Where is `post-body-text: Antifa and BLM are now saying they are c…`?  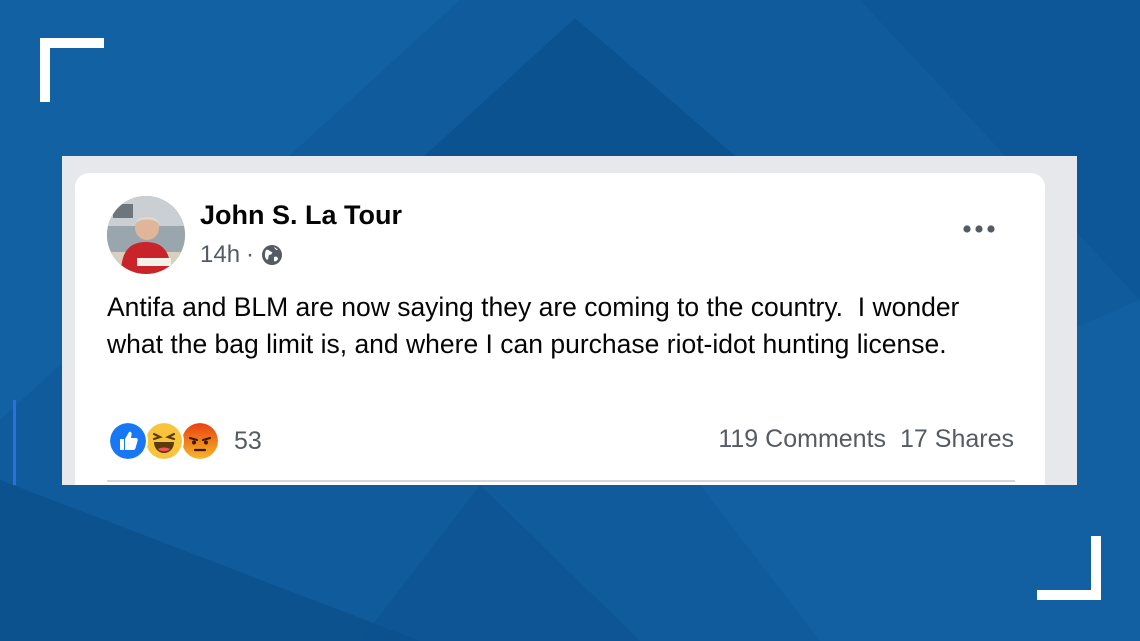
post-body-text: Antifa and BLM are now saying they are c… is located at coordinates (537, 325).